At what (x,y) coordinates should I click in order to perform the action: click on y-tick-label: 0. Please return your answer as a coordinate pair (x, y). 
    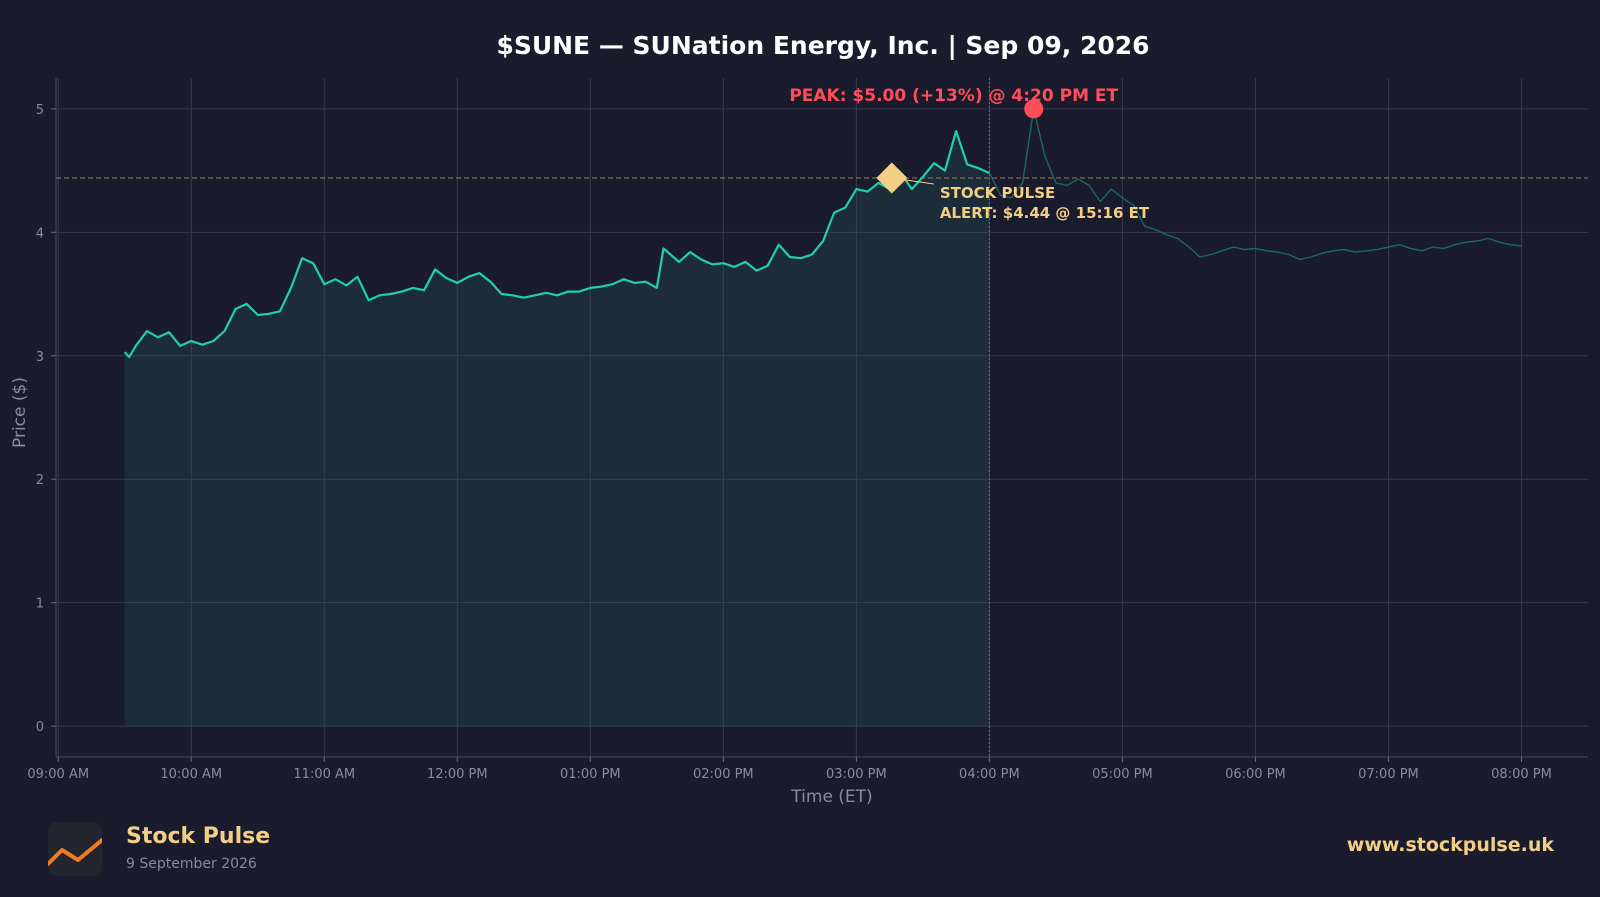
    Looking at the image, I should click on (40, 727).